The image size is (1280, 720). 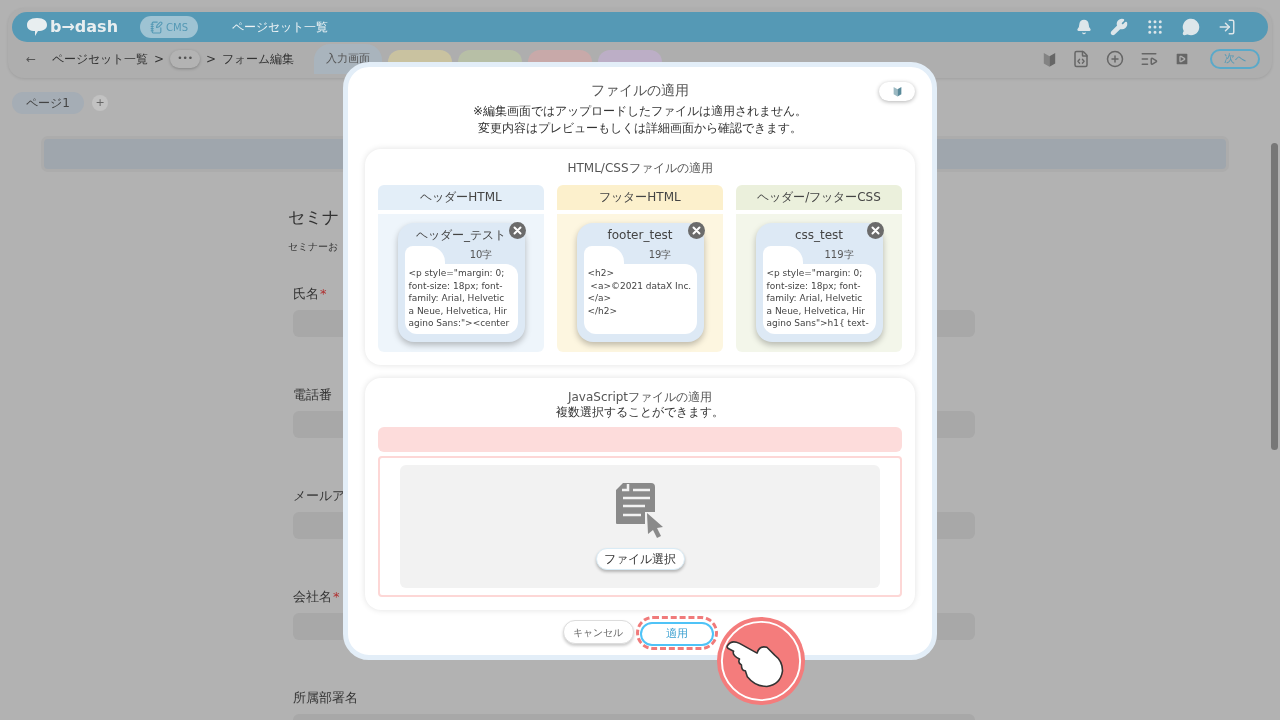 I want to click on code-preview: <p style="margin: 0; font-size: 18px; font- family: Arial, Helvetic a Neue, Helvetica, Hir agino Sans:"><center, so click(x=461, y=299).